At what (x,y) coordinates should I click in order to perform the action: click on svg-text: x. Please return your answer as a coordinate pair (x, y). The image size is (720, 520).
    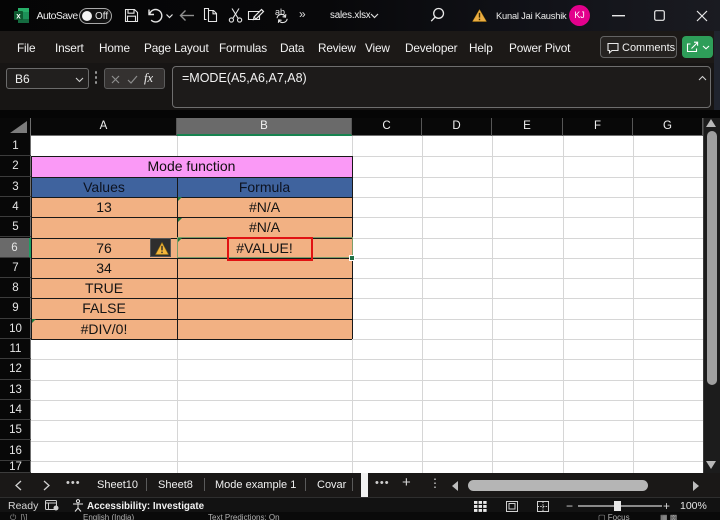
    Looking at the image, I should click on (18, 16).